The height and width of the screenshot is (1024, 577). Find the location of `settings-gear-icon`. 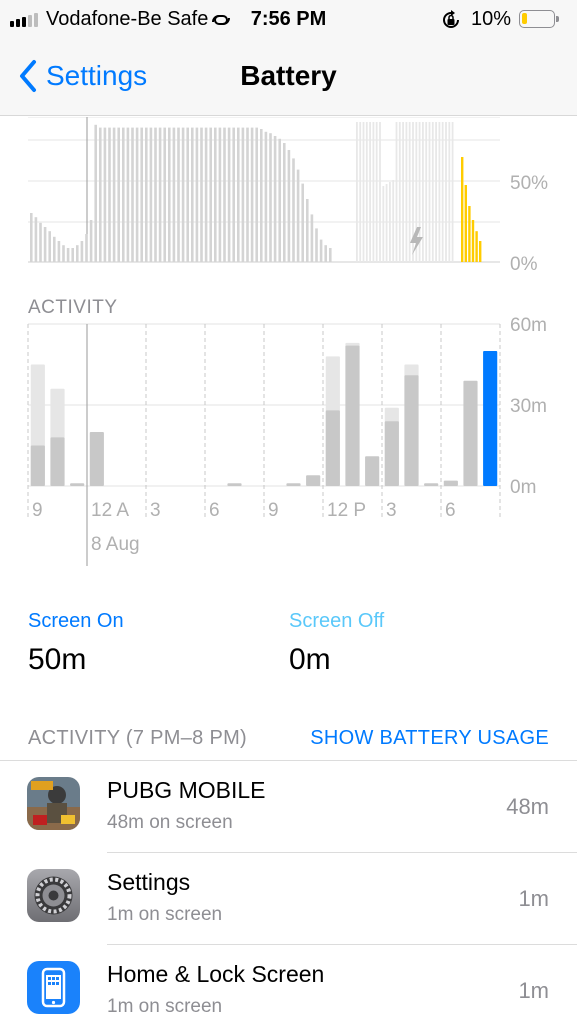

settings-gear-icon is located at coordinates (53, 895).